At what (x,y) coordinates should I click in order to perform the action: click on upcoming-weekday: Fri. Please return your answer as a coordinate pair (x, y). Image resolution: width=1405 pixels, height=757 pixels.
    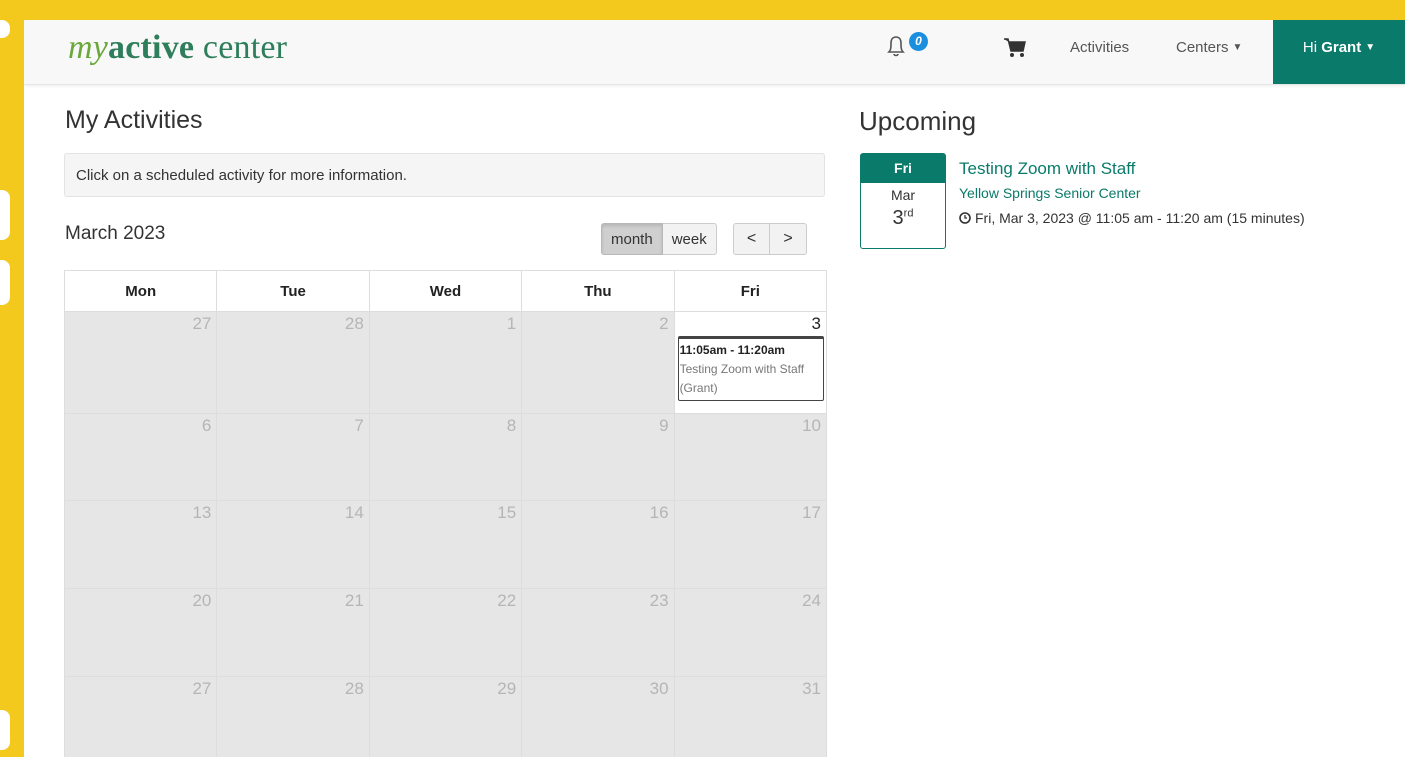
    Looking at the image, I should click on (903, 168).